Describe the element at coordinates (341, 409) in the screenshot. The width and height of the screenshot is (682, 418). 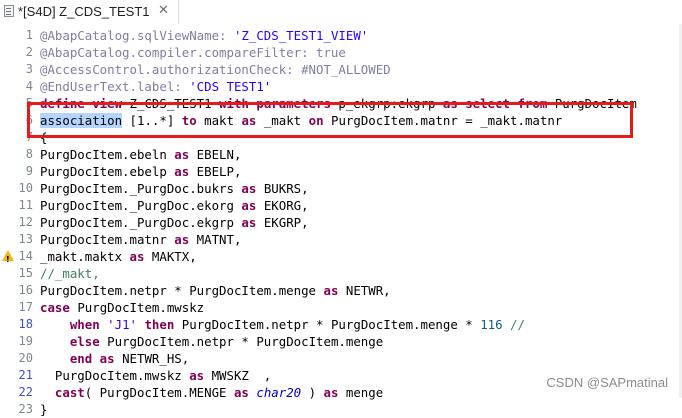
I see `code-line: 23}` at that location.